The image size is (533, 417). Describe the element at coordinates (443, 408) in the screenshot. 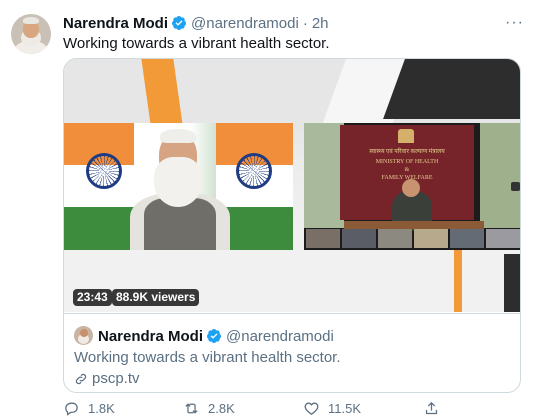

I see `share-button` at that location.